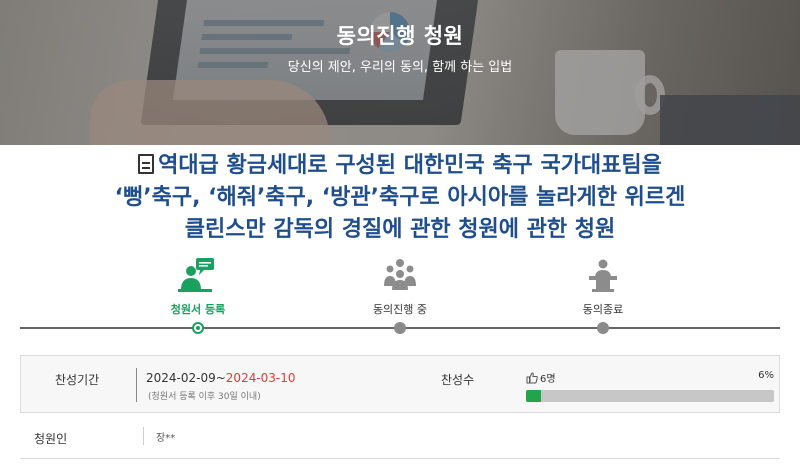  I want to click on step-in-progress: 동의진행 중, so click(400, 294).